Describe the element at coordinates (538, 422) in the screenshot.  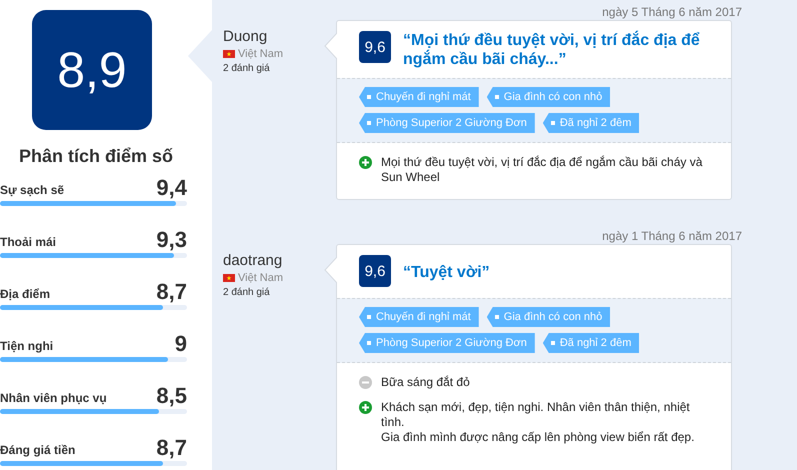
I see `comment-text: Khách sạn mới, đẹp, tiện nghi. Nhân viên thân thiện, nhiệt tình. Gia đình mình được nâng cấp lên phòng view biển rất đẹp.` at that location.